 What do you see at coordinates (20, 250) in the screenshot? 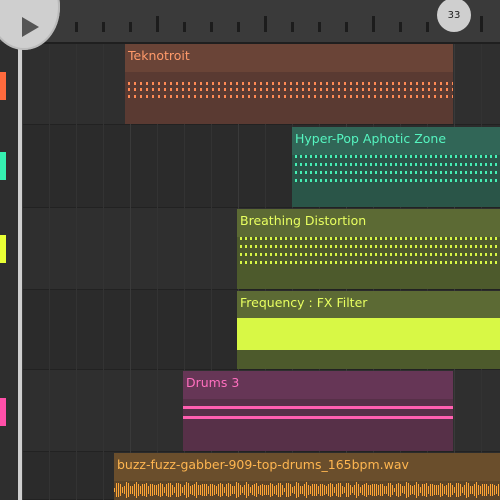
I see `playhead` at bounding box center [20, 250].